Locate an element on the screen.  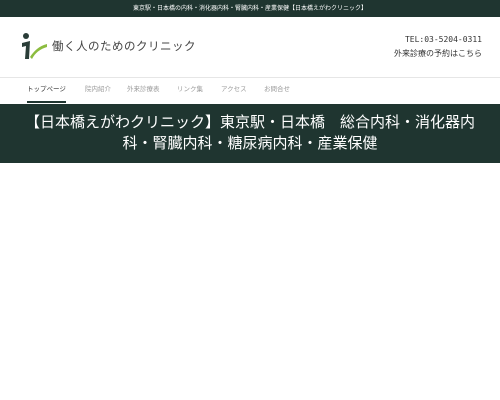
contact-info: TEL:03-5204-0311 外来診療の予約はこちら is located at coordinates (438, 47).